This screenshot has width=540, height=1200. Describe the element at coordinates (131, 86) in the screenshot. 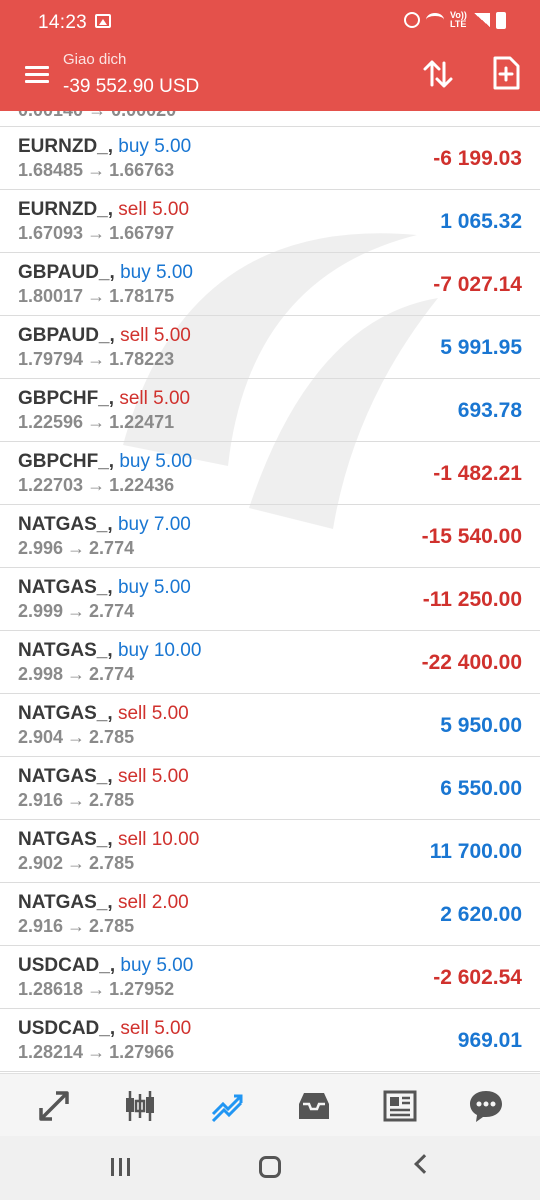

I see `total-profit: -39 552.90 USD` at that location.